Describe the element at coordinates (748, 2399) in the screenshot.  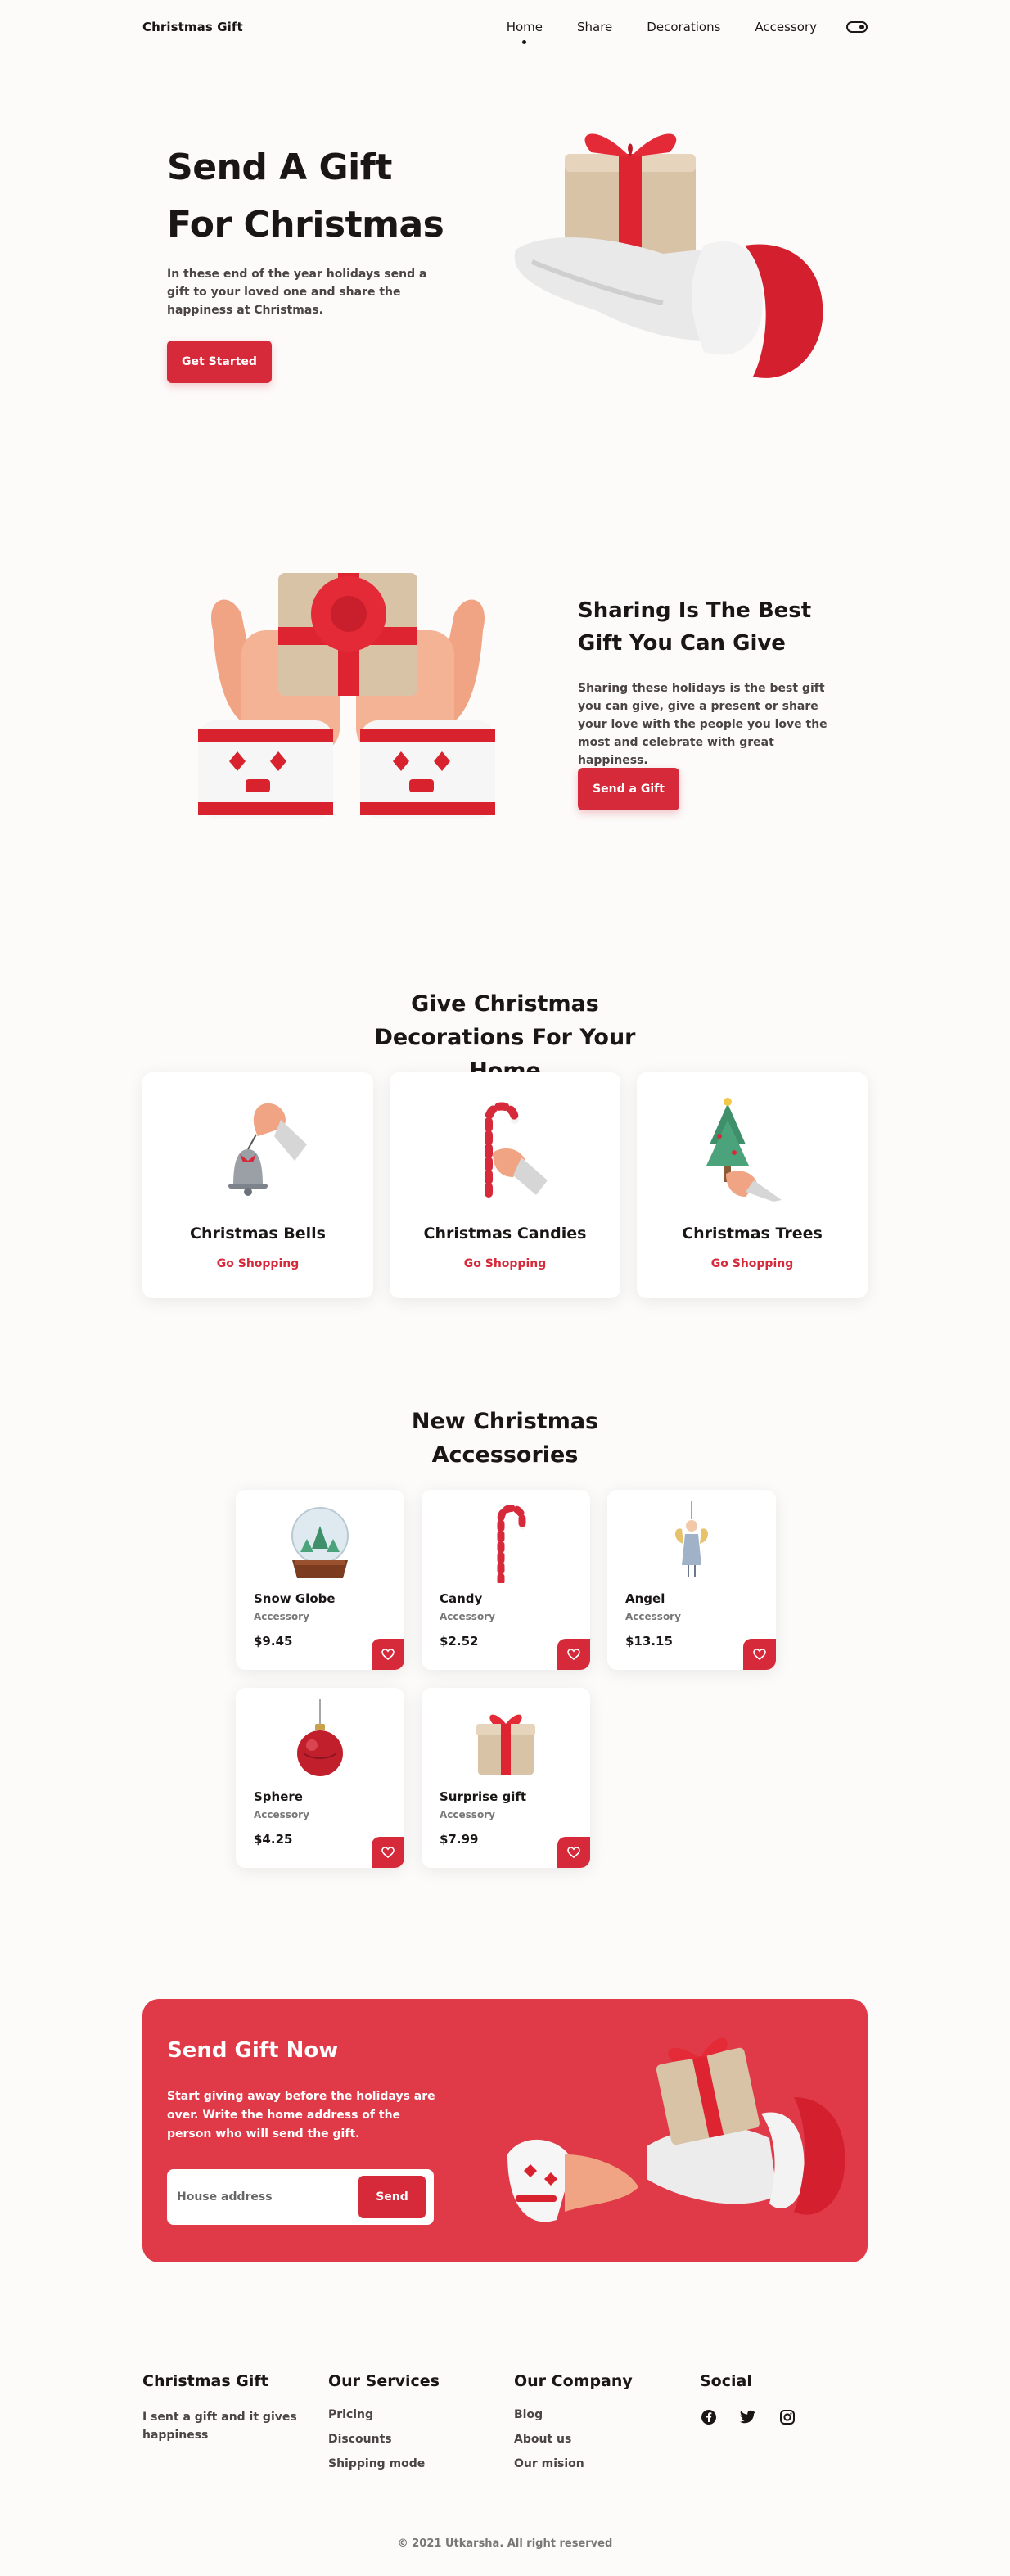
I see `footer-social: Social` at that location.